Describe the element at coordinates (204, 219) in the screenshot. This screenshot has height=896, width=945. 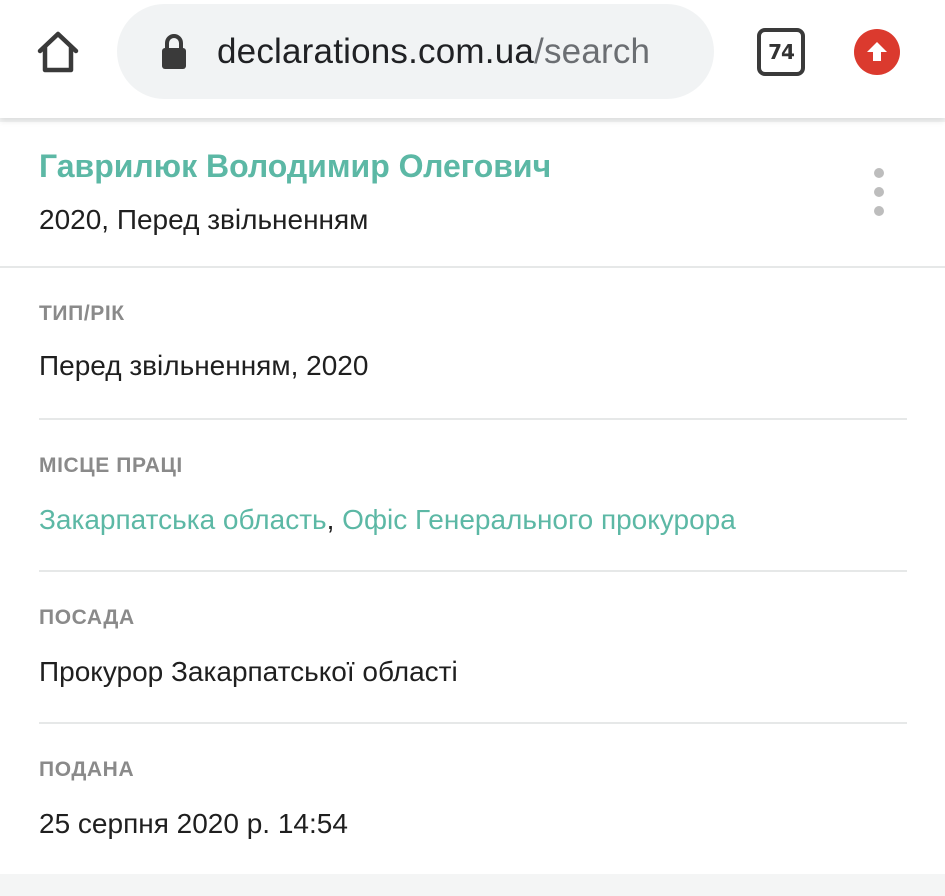
I see `declaration-subtitle: 2020, Перед звільненням` at that location.